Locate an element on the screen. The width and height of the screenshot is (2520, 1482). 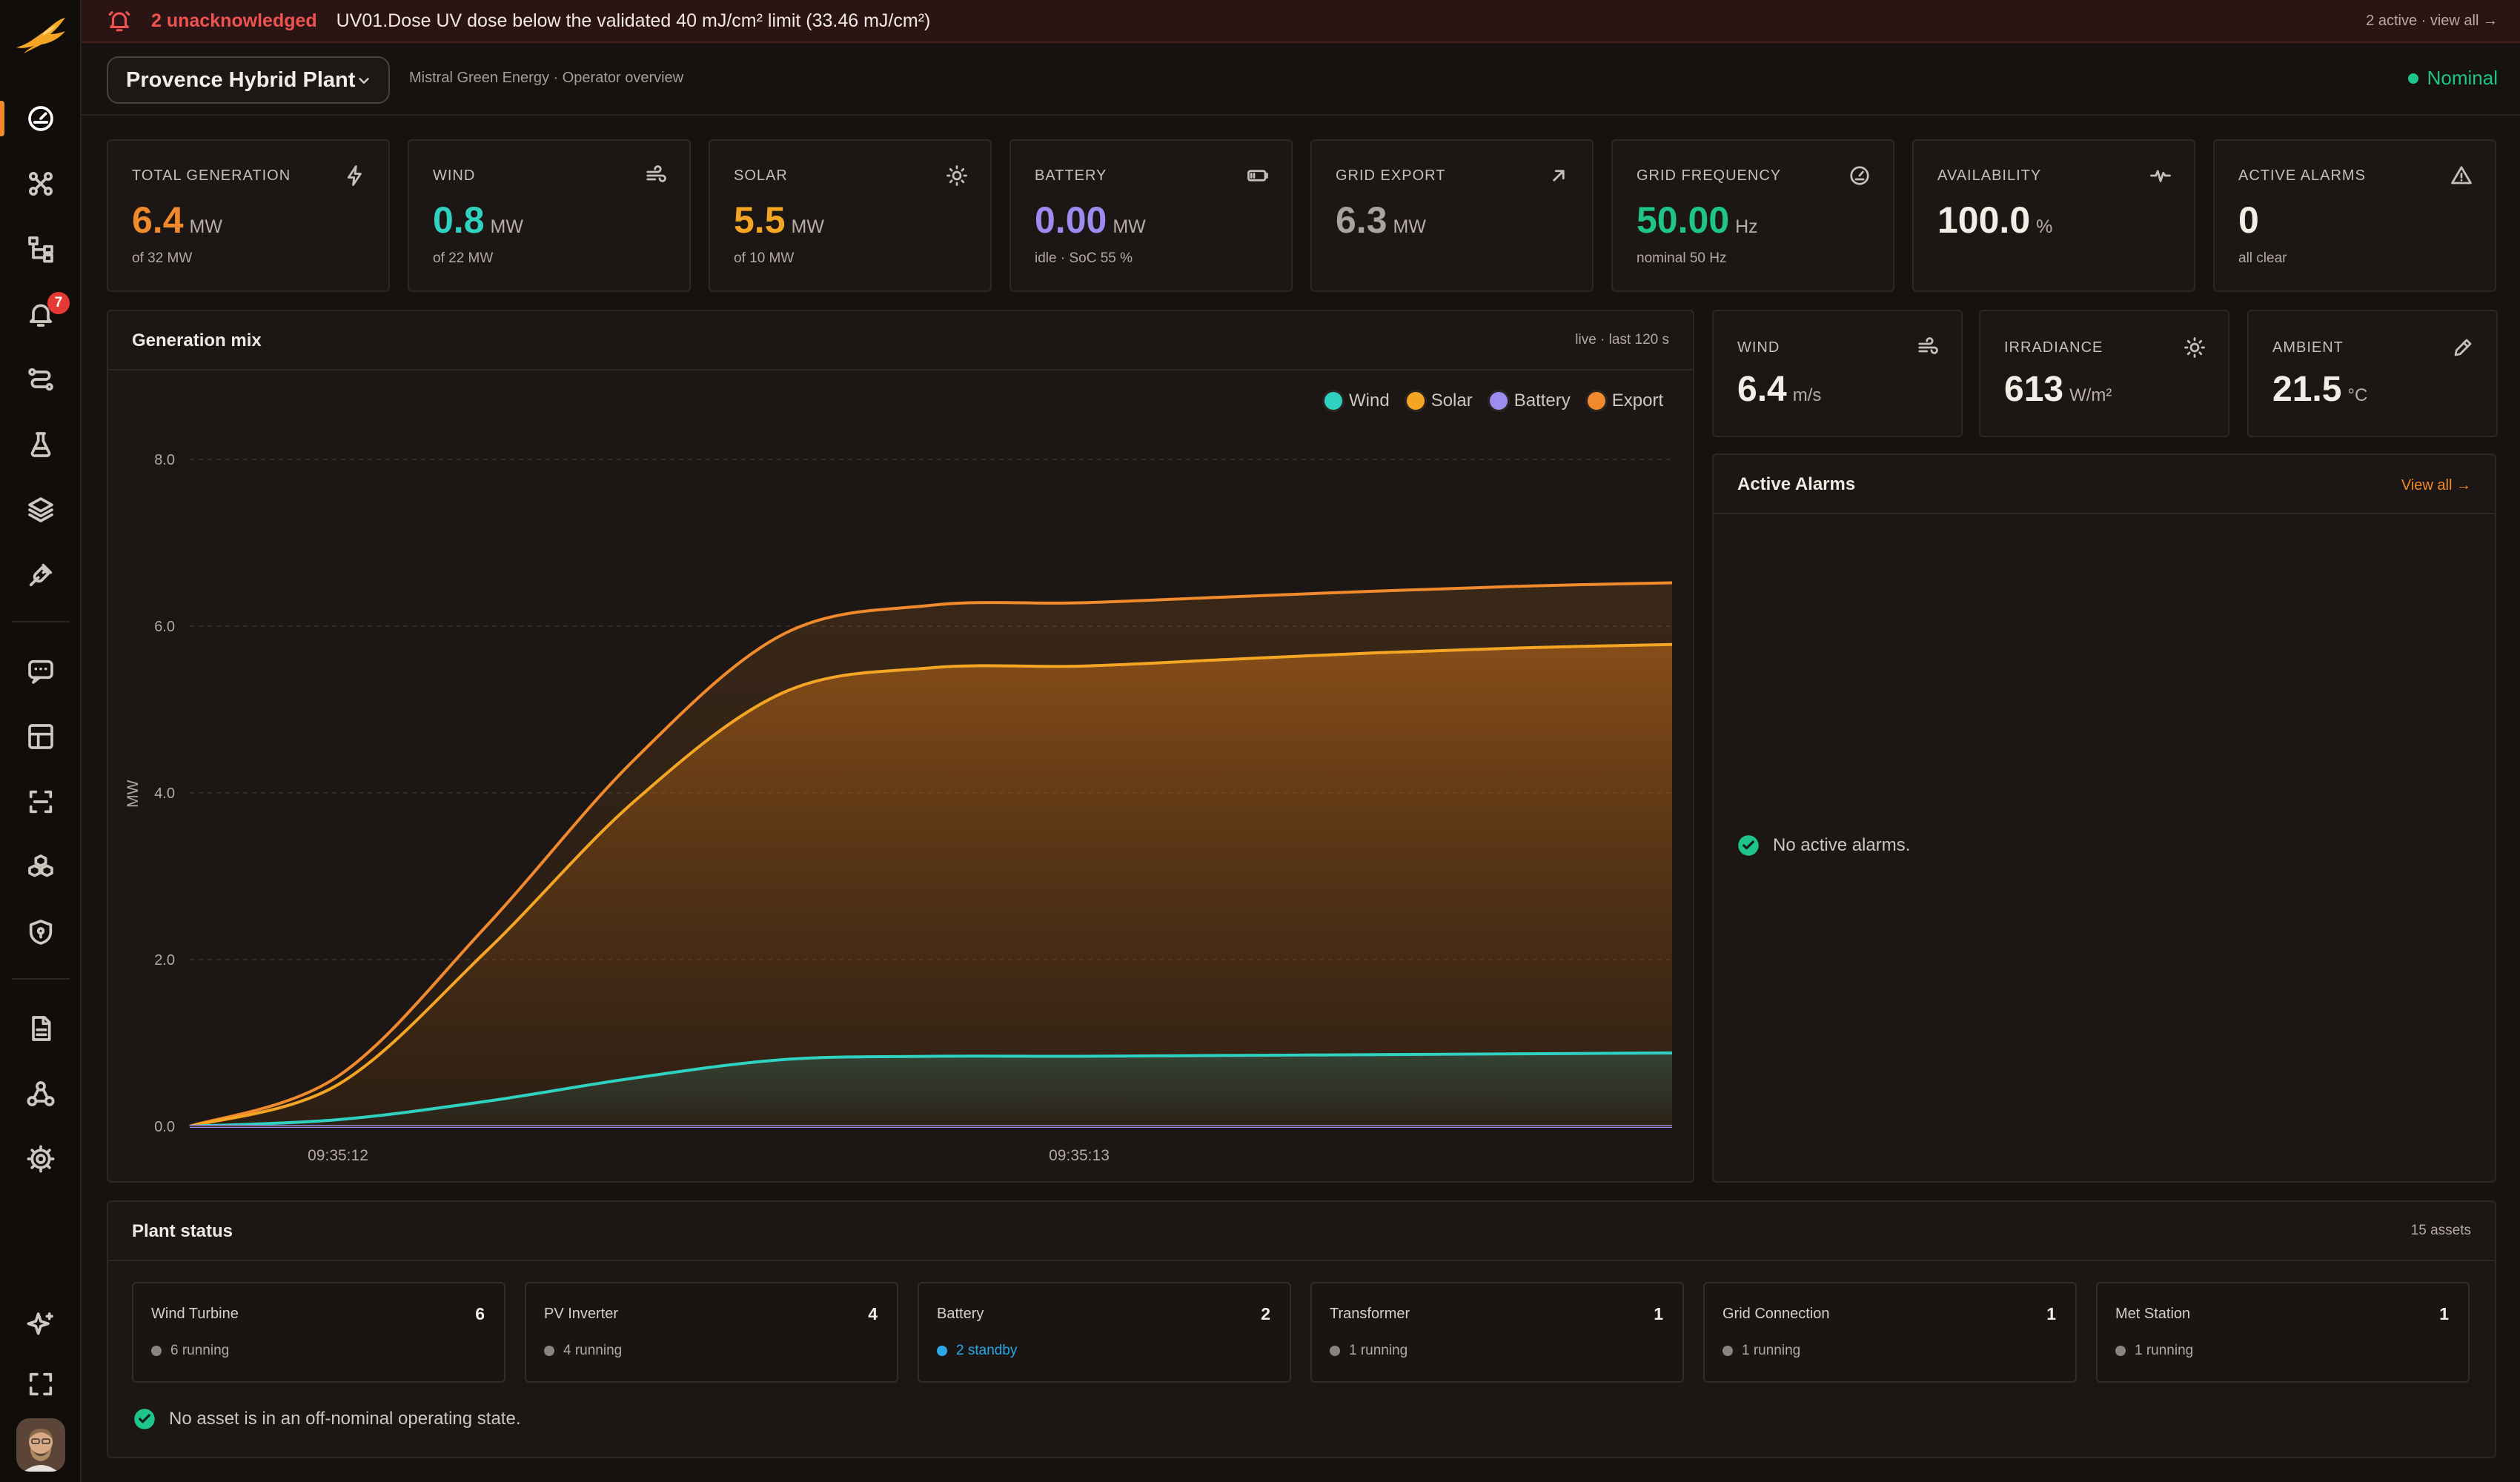
kpi-label: BATTERY is located at coordinates (1071, 176).